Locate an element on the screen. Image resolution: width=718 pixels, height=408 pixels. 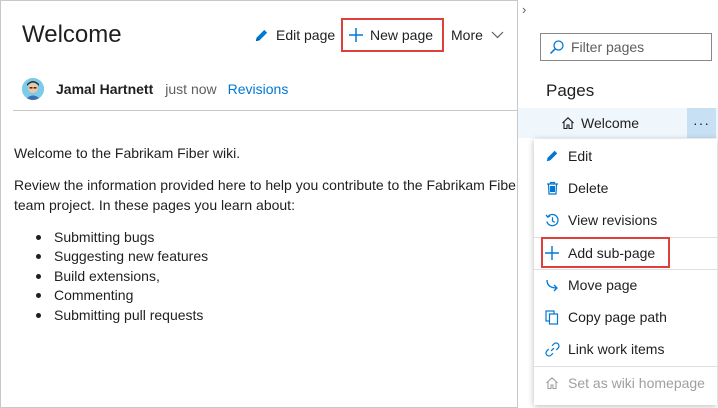
copy-icon is located at coordinates (552, 317).